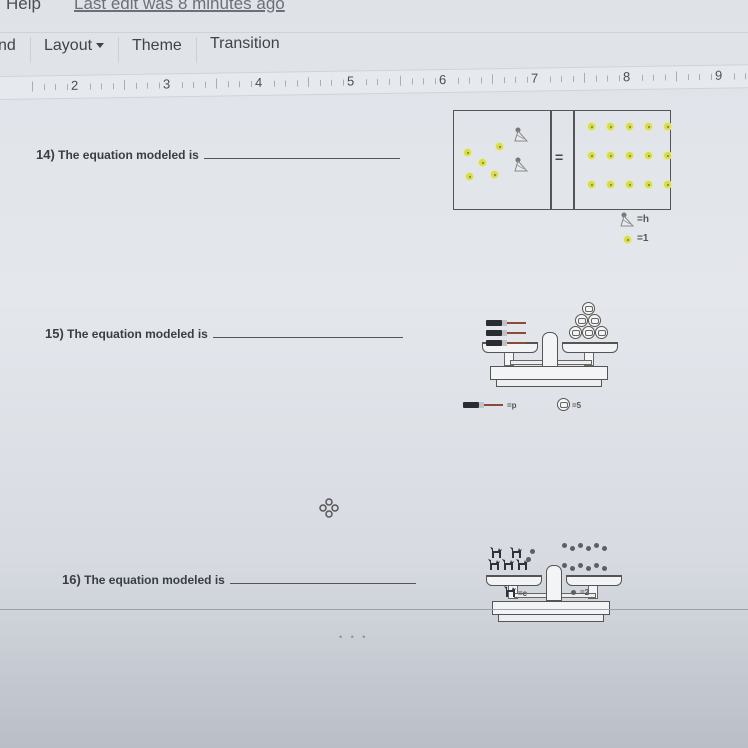 Image resolution: width=748 pixels, height=748 pixels. What do you see at coordinates (577, 405) in the screenshot?
I see `legend-5-text: =5` at bounding box center [577, 405].